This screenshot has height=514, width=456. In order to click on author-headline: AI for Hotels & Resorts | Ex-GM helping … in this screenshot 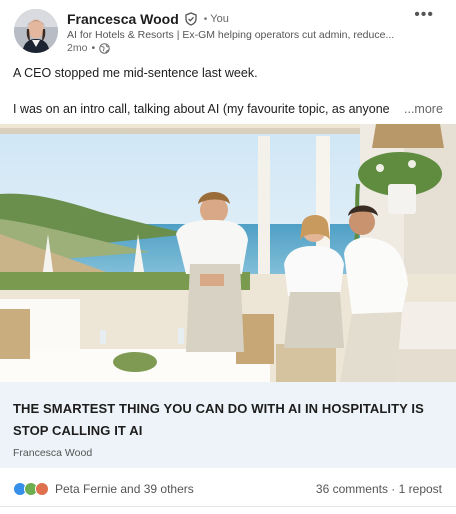, I will do `click(231, 35)`.